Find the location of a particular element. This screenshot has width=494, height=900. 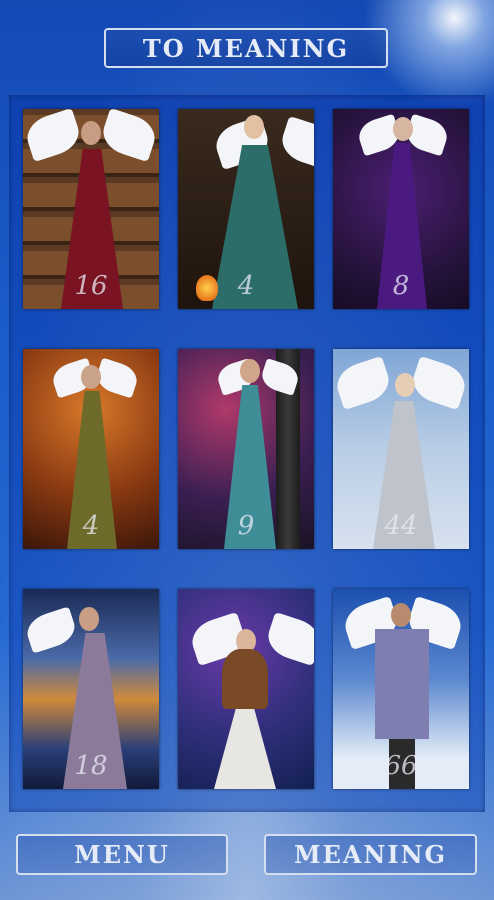

angel-card-9: 66 is located at coordinates (401, 689).